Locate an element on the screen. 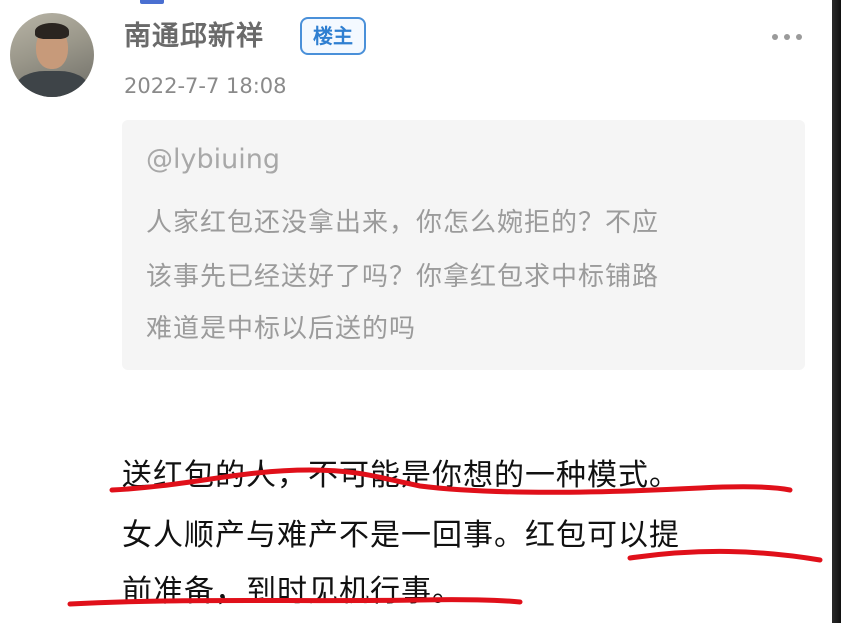 The image size is (841, 623). author-name: 南通邱新祥 is located at coordinates (194, 33).